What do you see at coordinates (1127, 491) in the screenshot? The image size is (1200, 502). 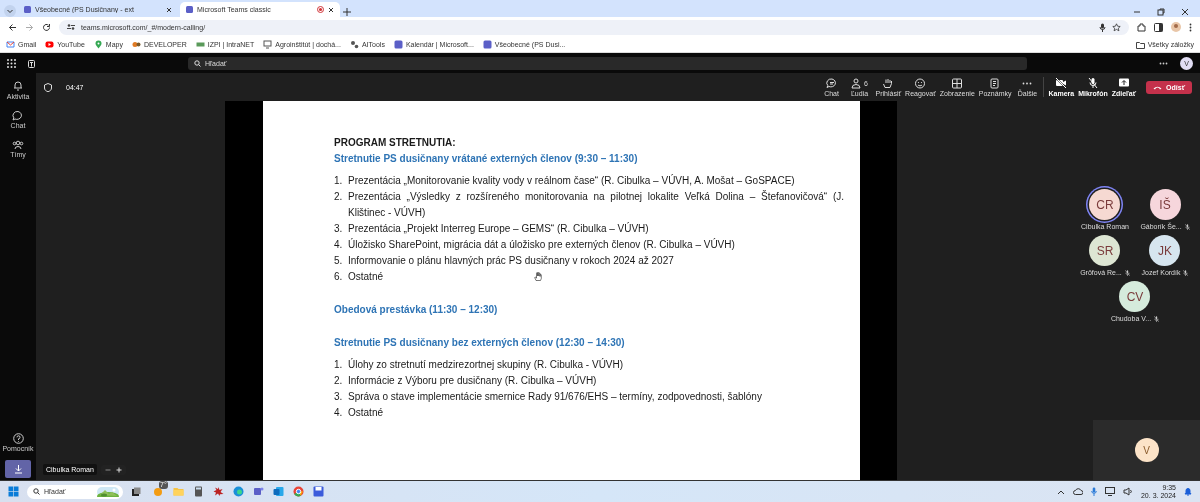 I see `speaker-icon` at bounding box center [1127, 491].